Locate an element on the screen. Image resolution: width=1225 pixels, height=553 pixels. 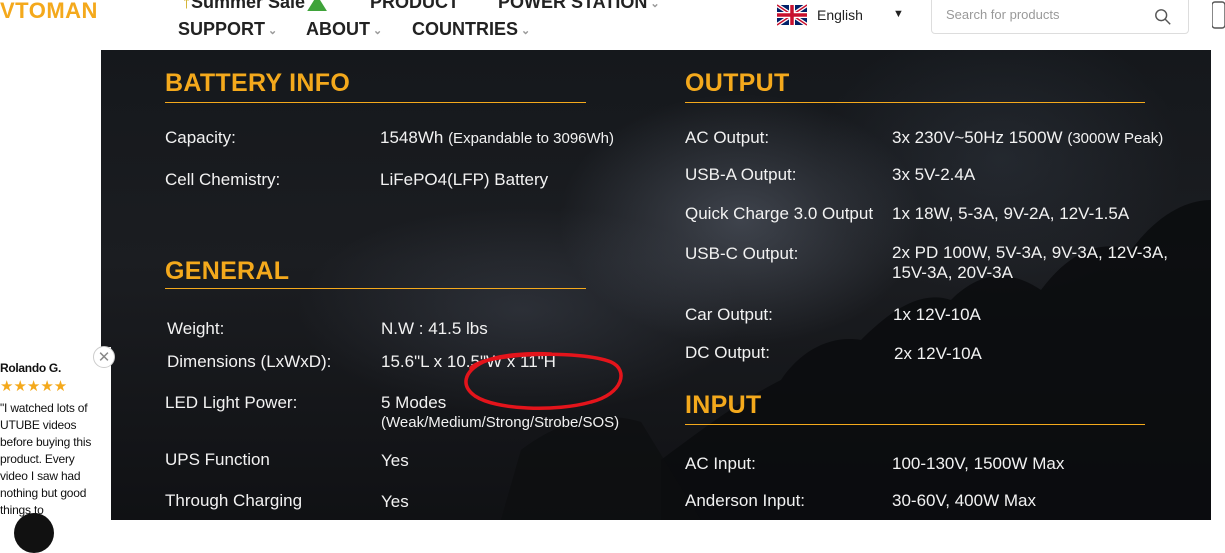
nav-power-station: POWER STATION ⌄ is located at coordinates (579, 6).